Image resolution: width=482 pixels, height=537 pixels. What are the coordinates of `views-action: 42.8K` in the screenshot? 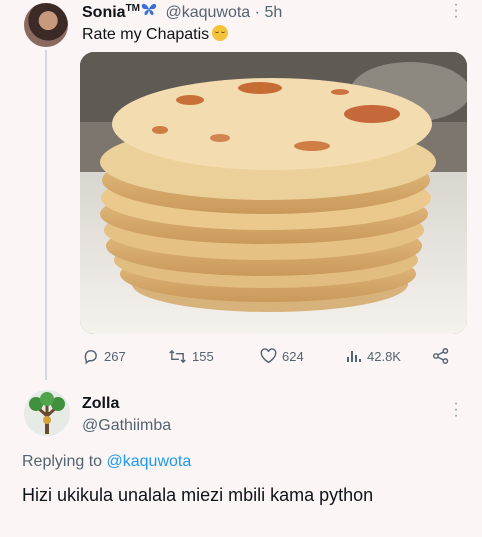 It's located at (373, 356).